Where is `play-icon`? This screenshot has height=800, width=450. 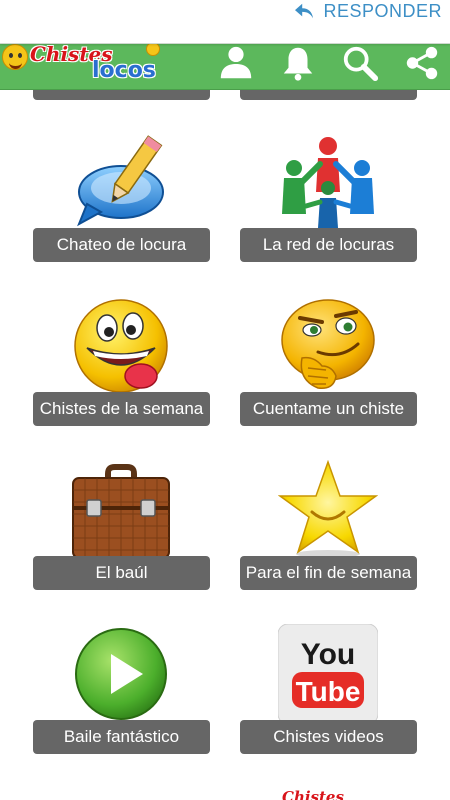 play-icon is located at coordinates (121, 674).